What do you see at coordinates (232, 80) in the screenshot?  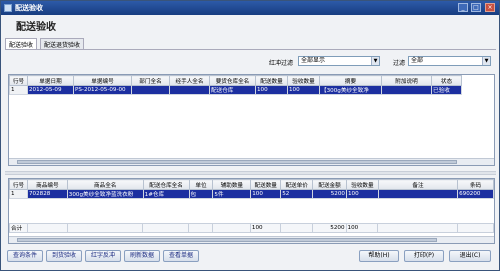 I see `column-header: 要货仓库全名` at bounding box center [232, 80].